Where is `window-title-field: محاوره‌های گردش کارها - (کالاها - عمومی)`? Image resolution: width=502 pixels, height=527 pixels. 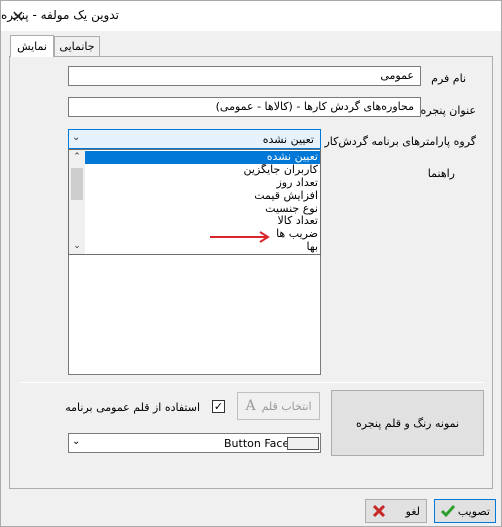
window-title-field: محاوره‌های گردش کارها - (کالاها - عمومی) is located at coordinates (244, 107).